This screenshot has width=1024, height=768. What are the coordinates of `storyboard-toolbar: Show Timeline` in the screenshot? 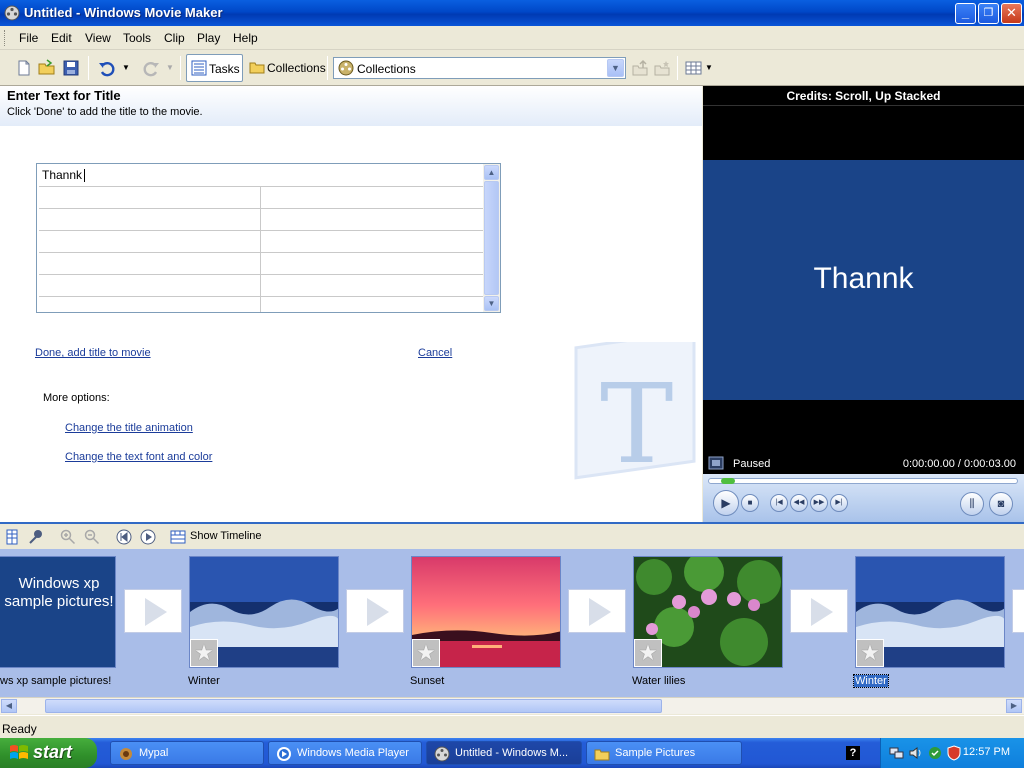 It's located at (512, 535).